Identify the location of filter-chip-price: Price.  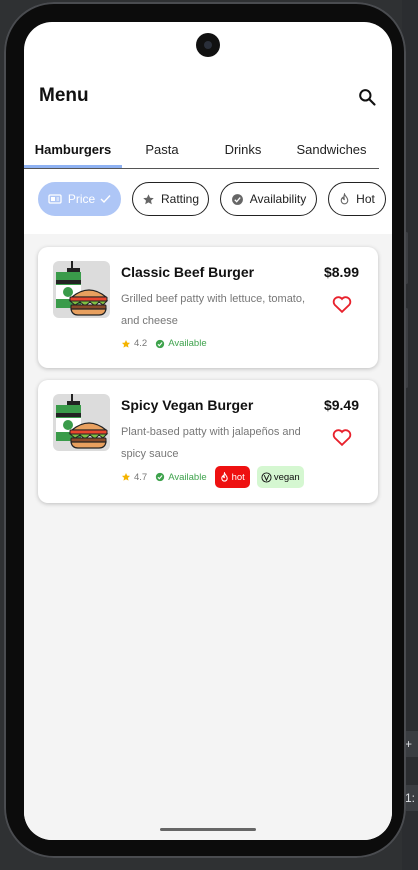
(79, 199).